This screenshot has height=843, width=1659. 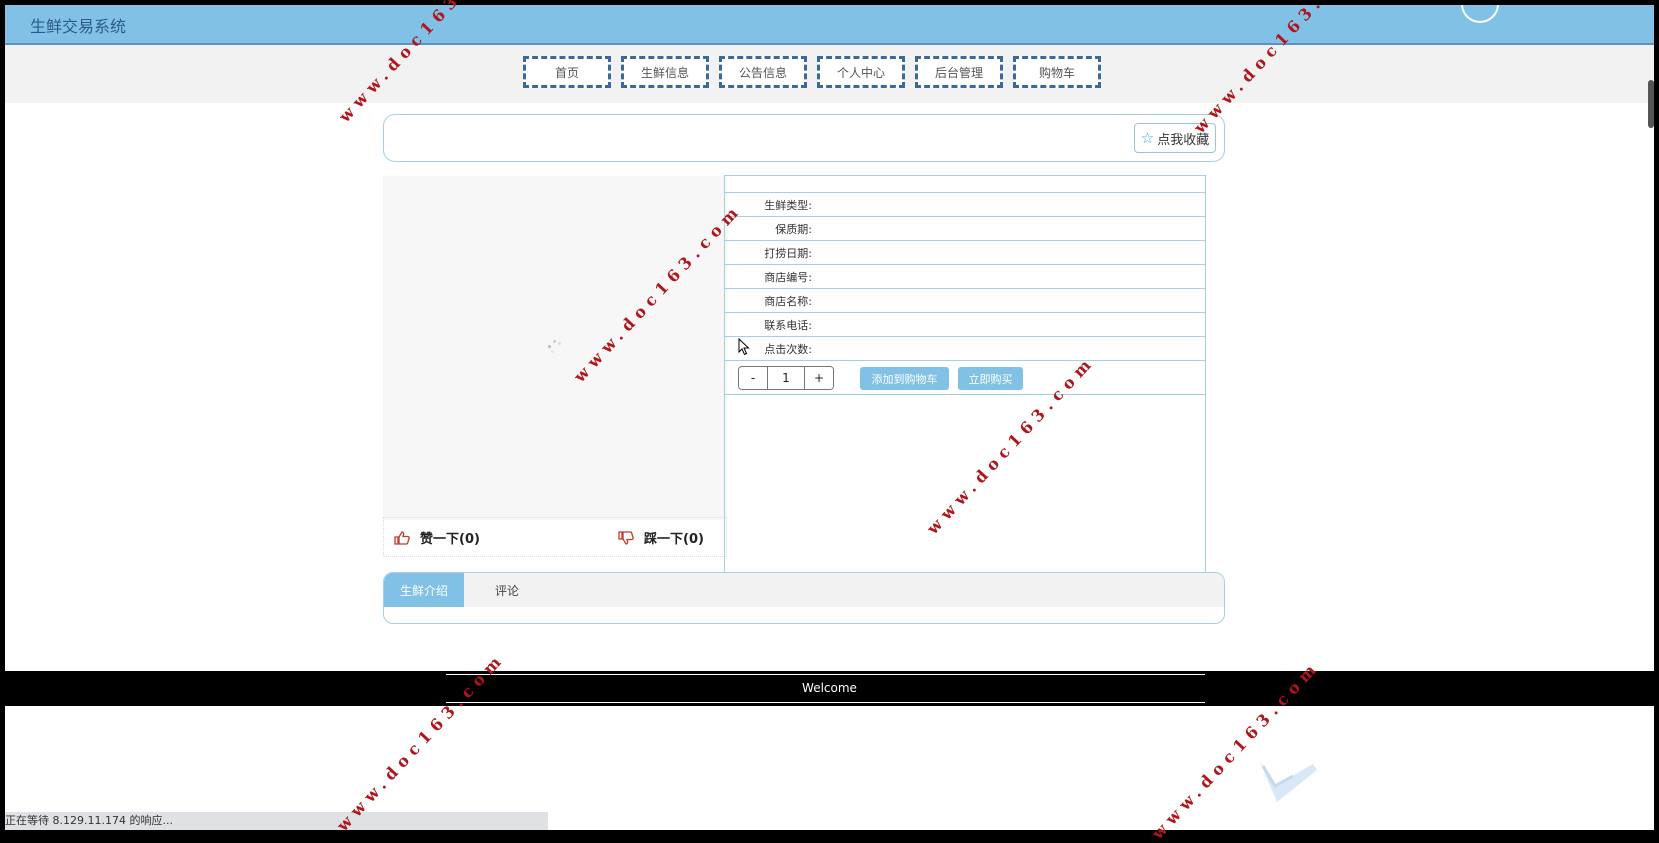 I want to click on field-label: 打捞日期:, so click(x=788, y=253).